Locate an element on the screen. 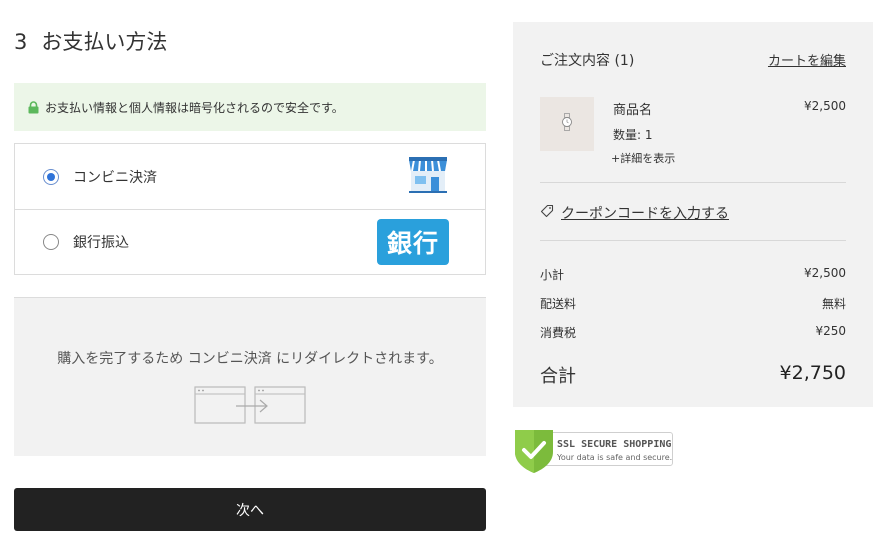  next-button: 次へ is located at coordinates (250, 509).